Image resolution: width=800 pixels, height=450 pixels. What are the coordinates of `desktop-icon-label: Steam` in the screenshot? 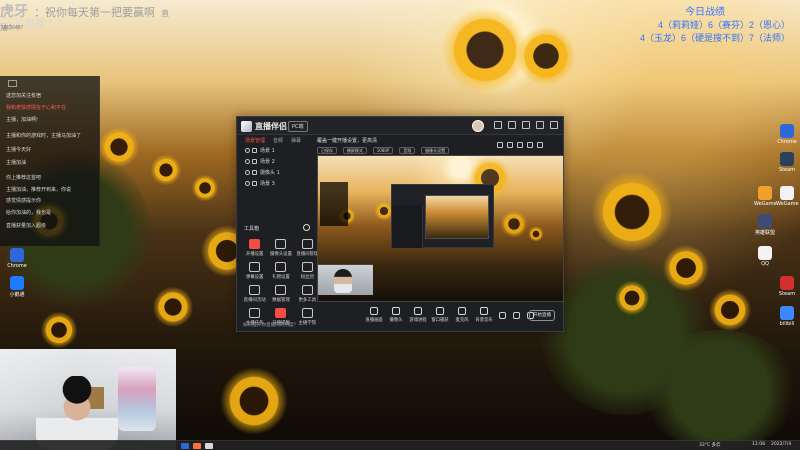 It's located at (787, 170).